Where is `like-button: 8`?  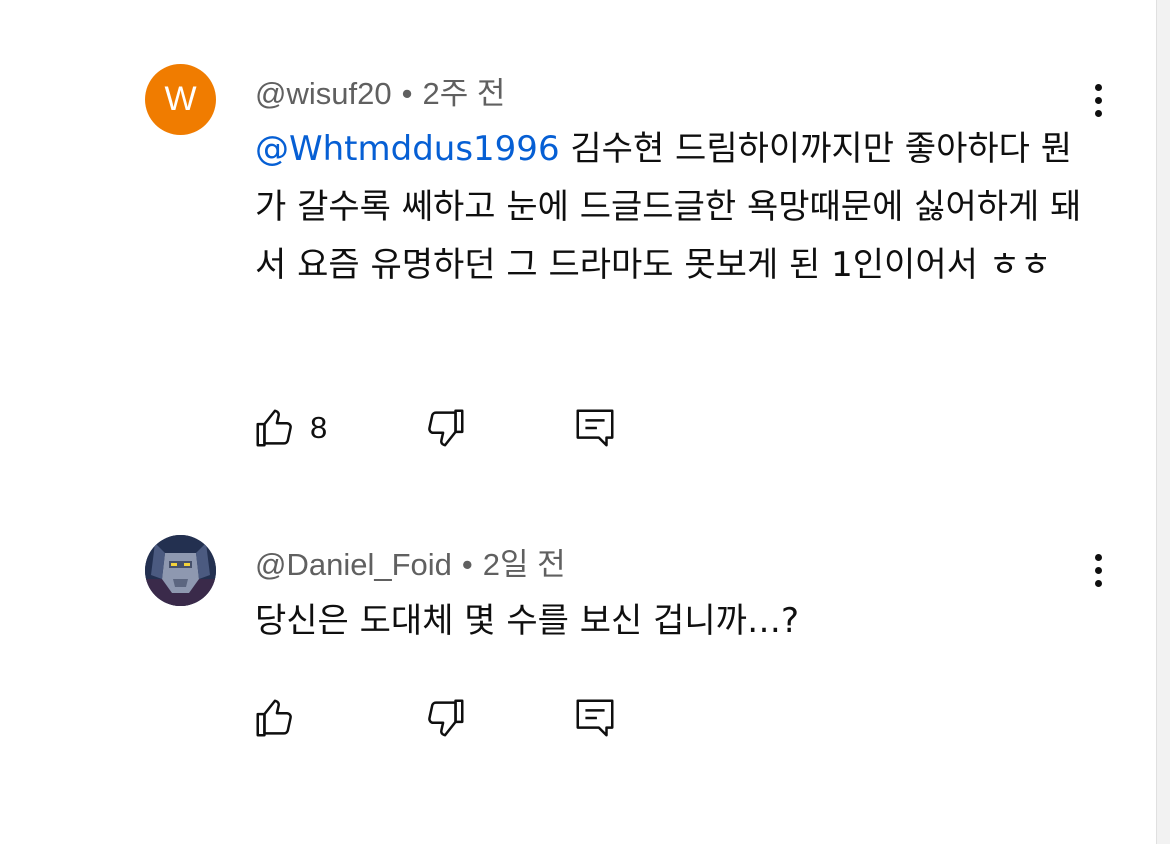
like-button: 8 is located at coordinates (289, 428).